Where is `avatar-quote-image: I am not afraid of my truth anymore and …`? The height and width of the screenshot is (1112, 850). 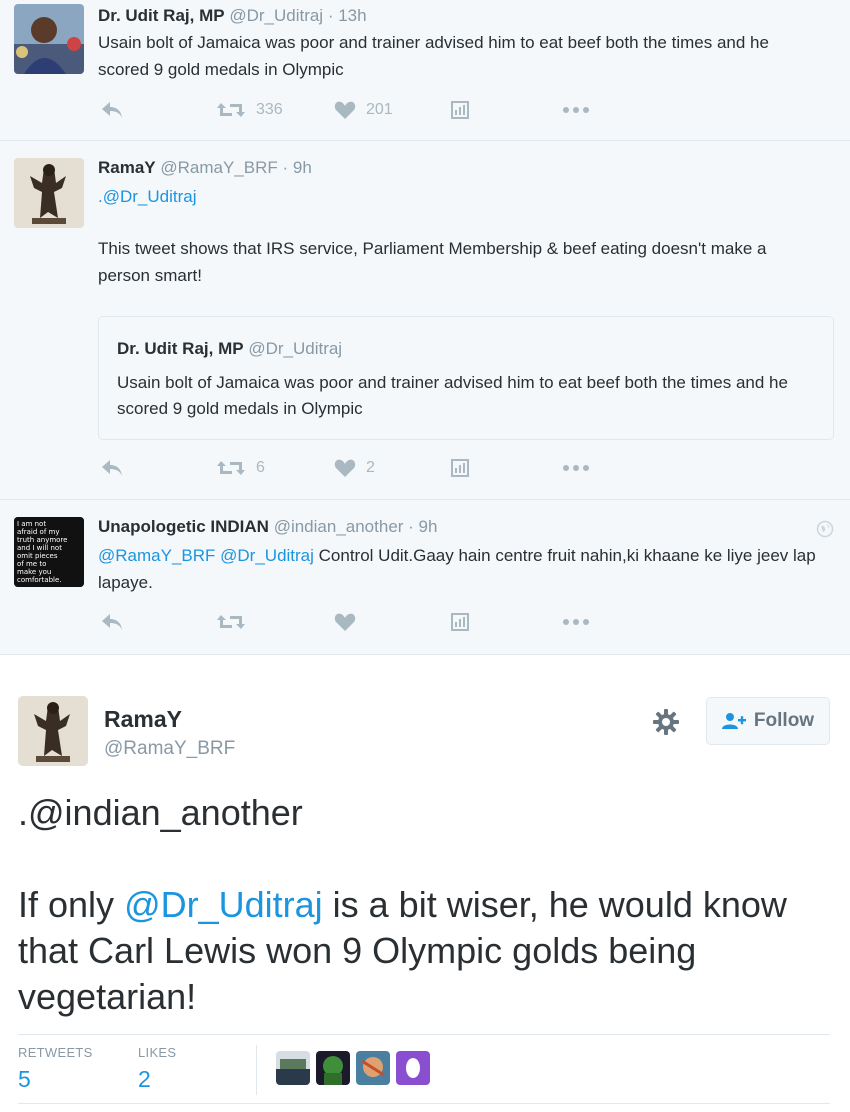 avatar-quote-image: I am not afraid of my truth anymore and … is located at coordinates (49, 552).